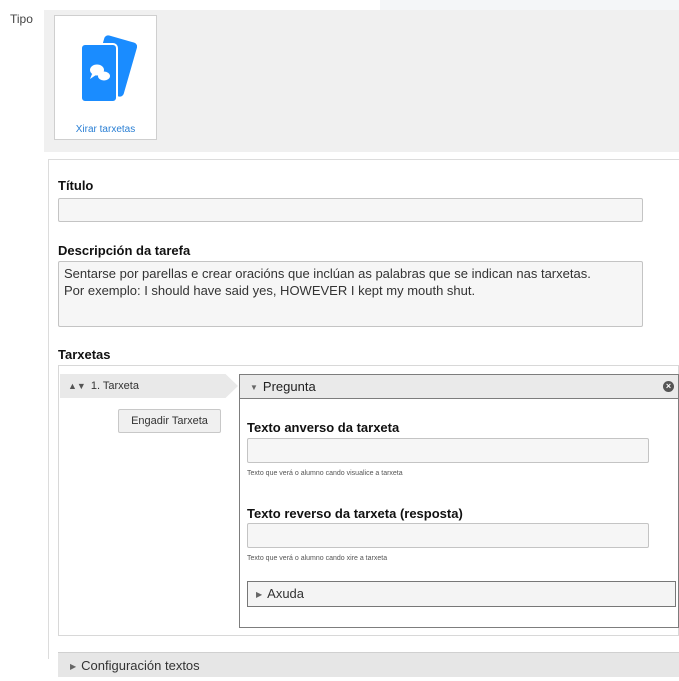 This screenshot has width=679, height=681. Describe the element at coordinates (350, 210) in the screenshot. I see `title-input` at that location.